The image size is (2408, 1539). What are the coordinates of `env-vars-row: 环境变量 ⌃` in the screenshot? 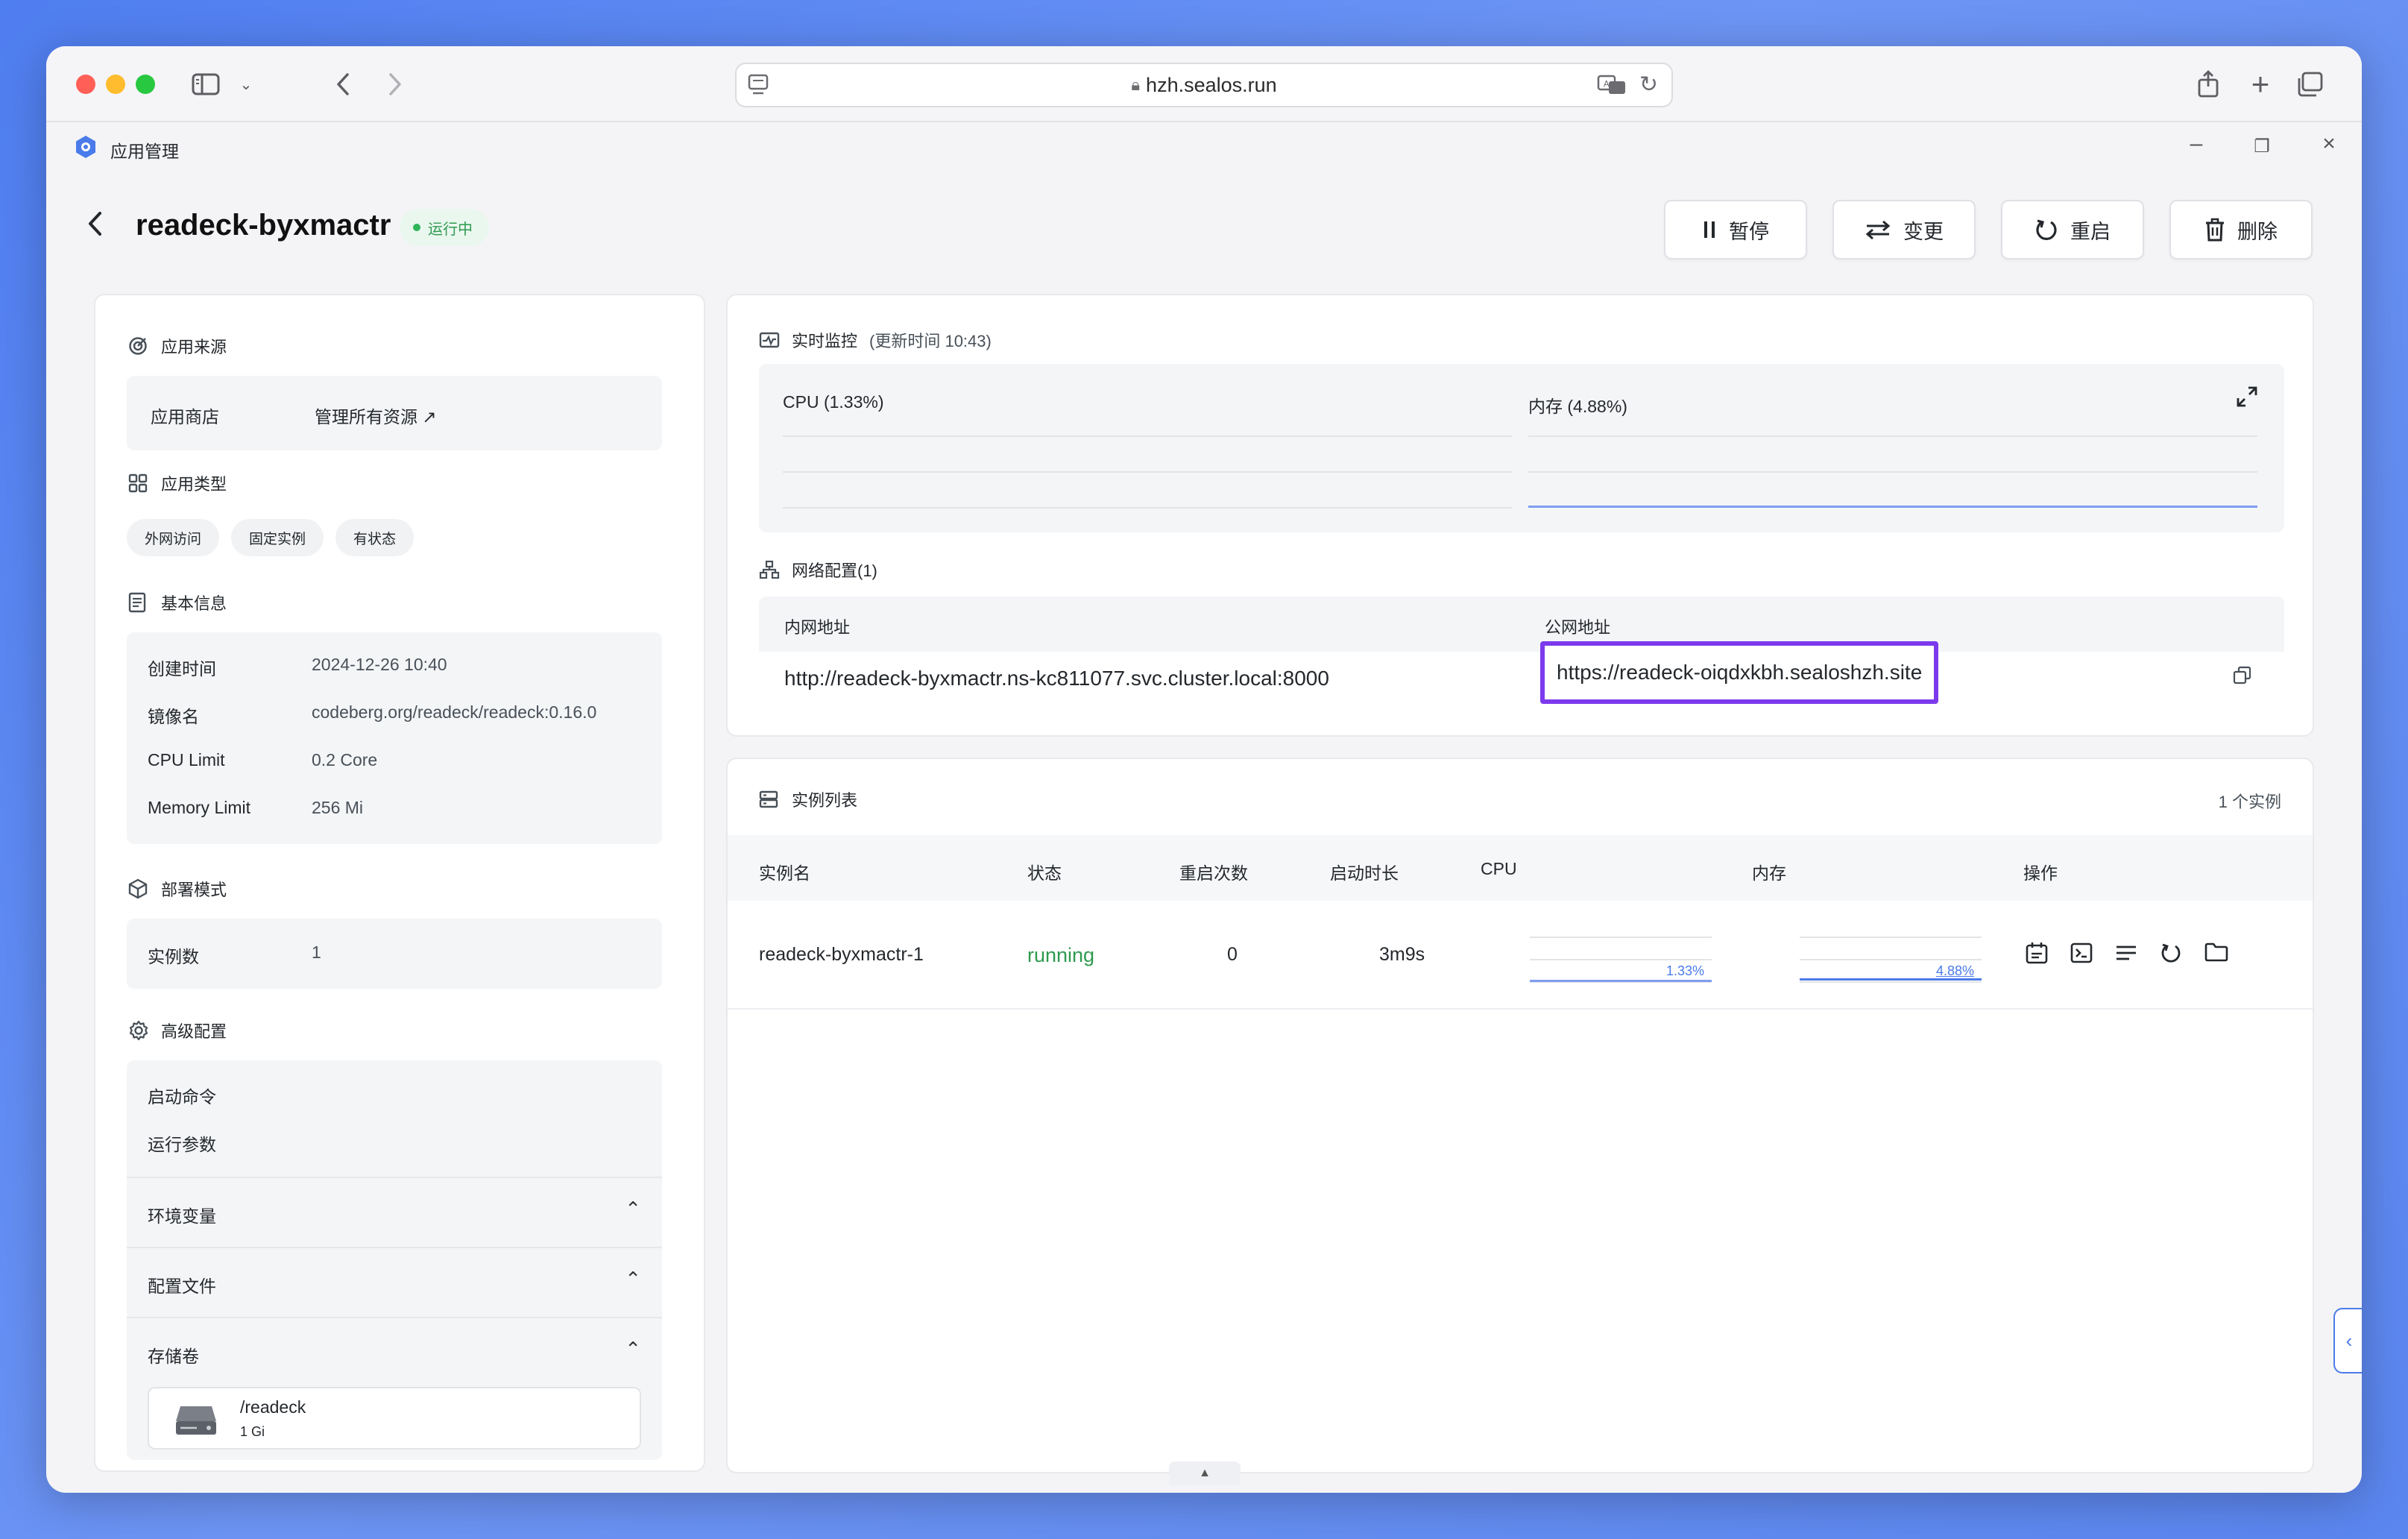 It's located at (395, 1212).